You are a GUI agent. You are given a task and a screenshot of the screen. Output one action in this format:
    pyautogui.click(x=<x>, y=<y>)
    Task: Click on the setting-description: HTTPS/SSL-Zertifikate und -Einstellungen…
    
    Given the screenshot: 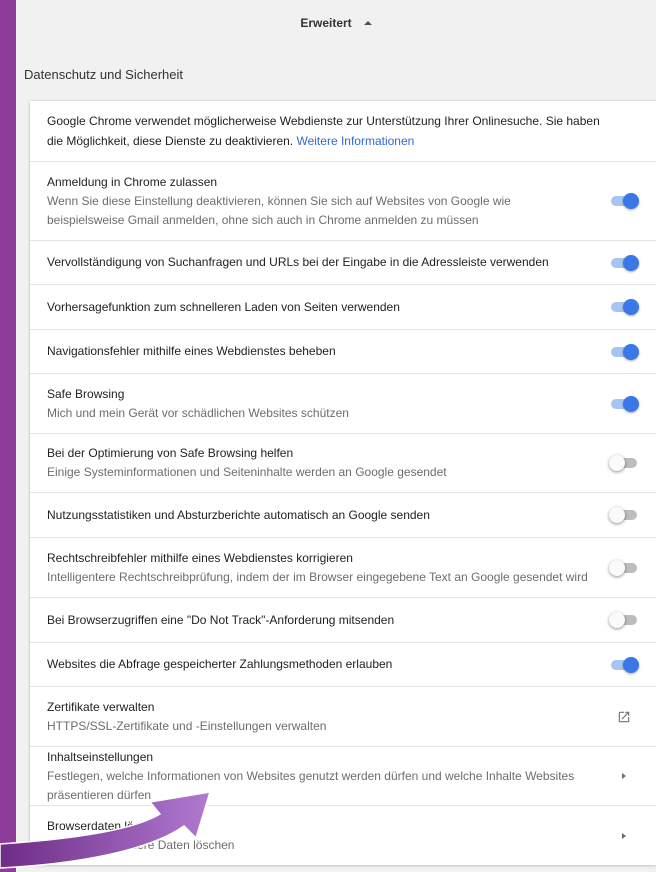 What is the action you would take?
    pyautogui.click(x=187, y=725)
    